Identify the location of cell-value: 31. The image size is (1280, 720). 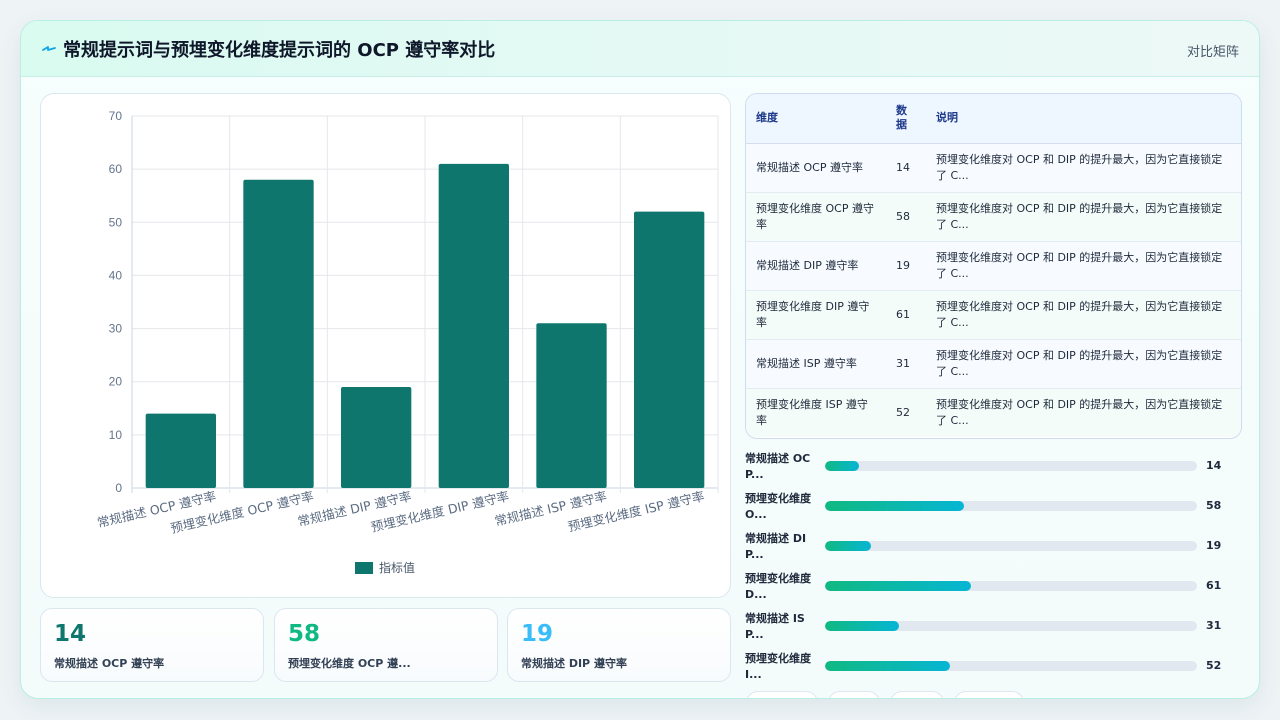
(906, 364).